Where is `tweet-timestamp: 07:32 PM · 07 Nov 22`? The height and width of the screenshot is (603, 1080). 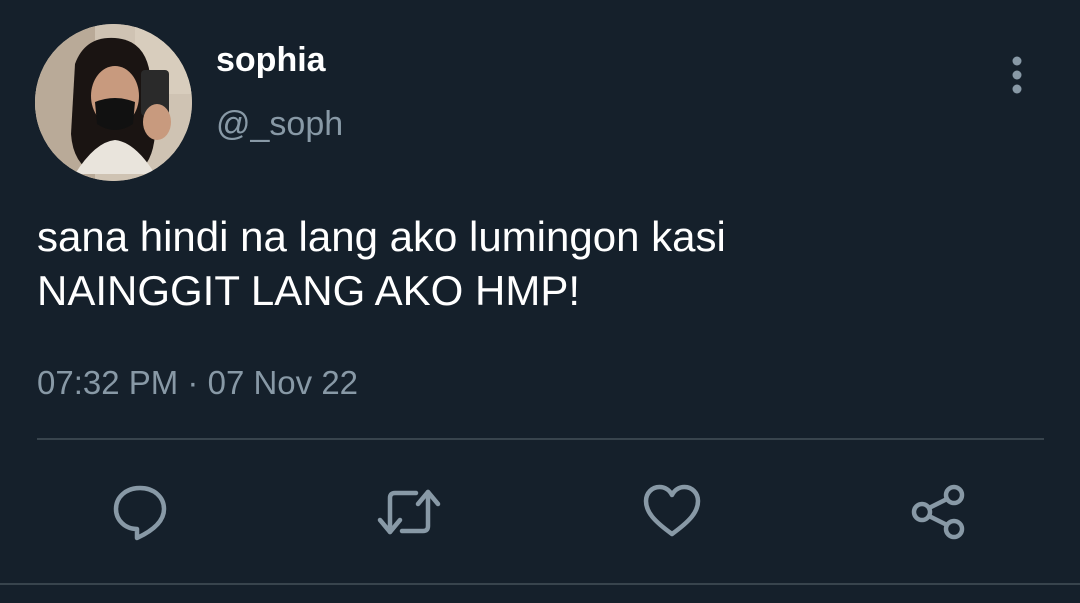 tweet-timestamp: 07:32 PM · 07 Nov 22 is located at coordinates (197, 383).